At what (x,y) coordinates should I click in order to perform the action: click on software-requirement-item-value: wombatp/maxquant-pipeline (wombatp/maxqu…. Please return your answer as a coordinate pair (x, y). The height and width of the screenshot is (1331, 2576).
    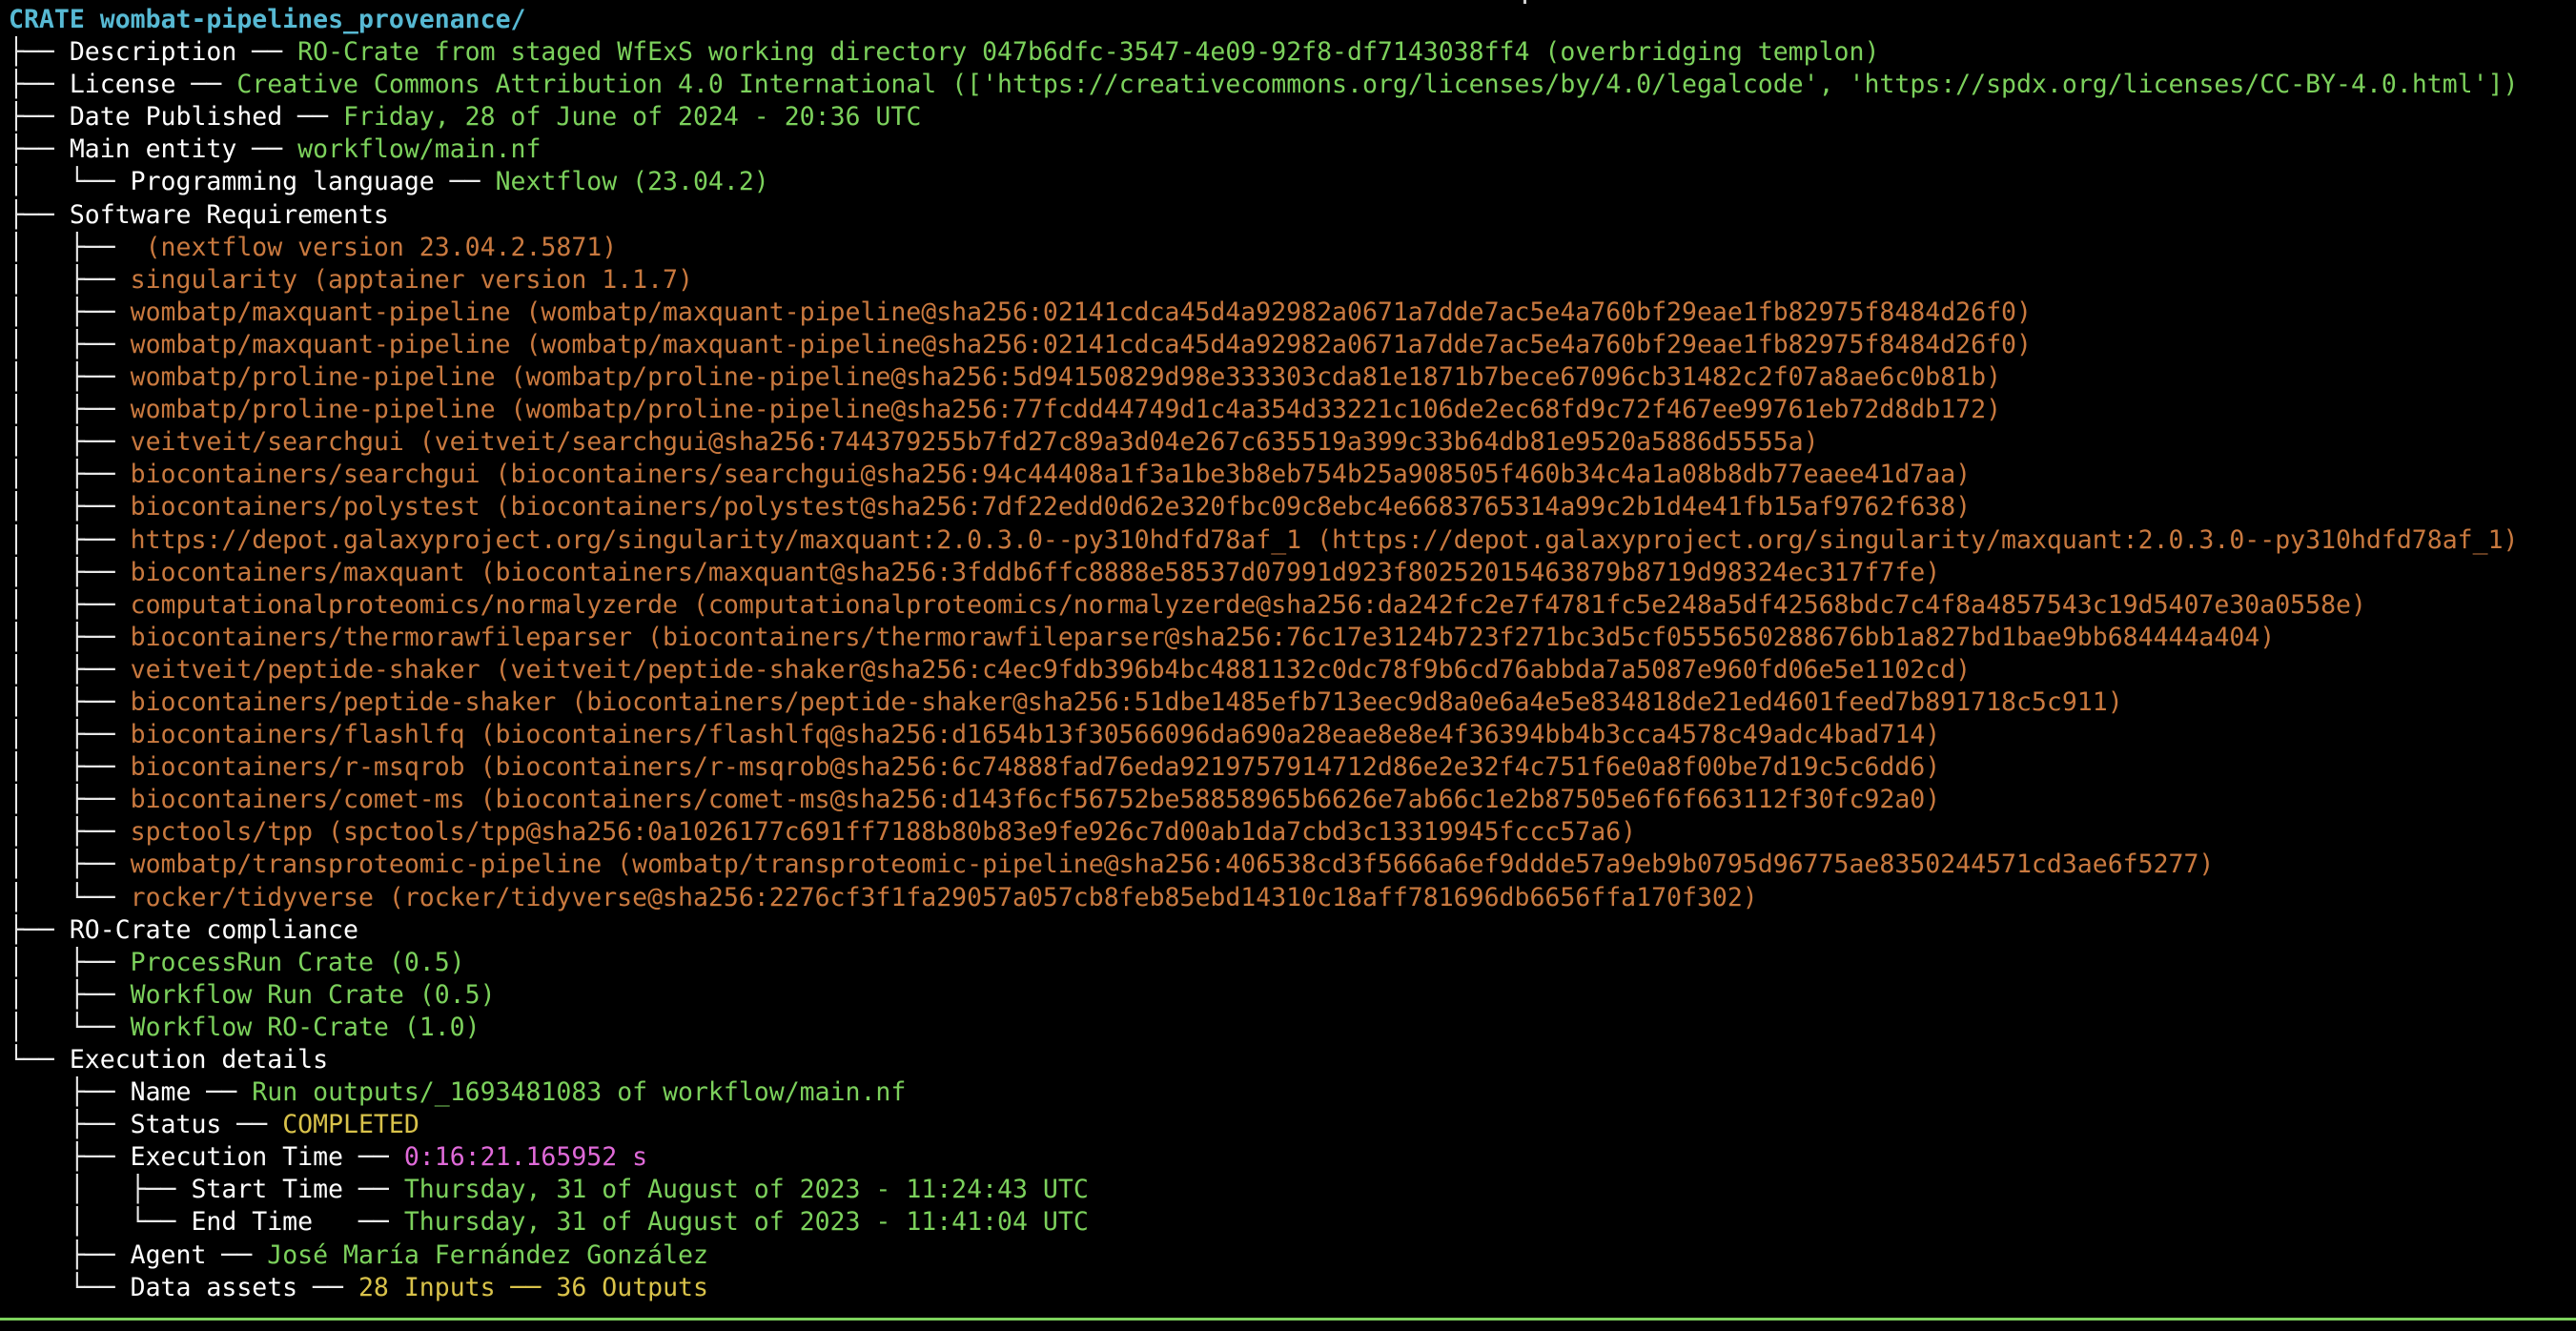
    Looking at the image, I should click on (1081, 312).